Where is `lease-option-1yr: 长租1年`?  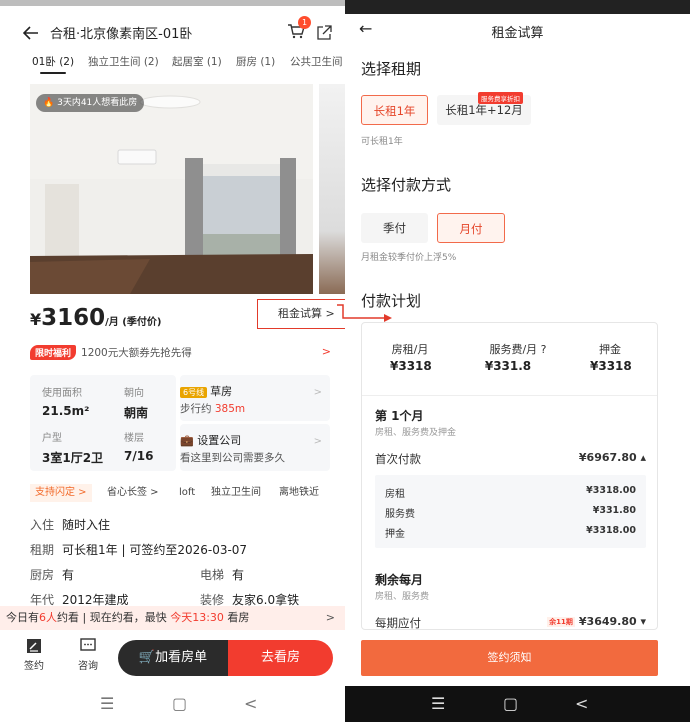
lease-option-1yr: 长租1年 is located at coordinates (394, 110).